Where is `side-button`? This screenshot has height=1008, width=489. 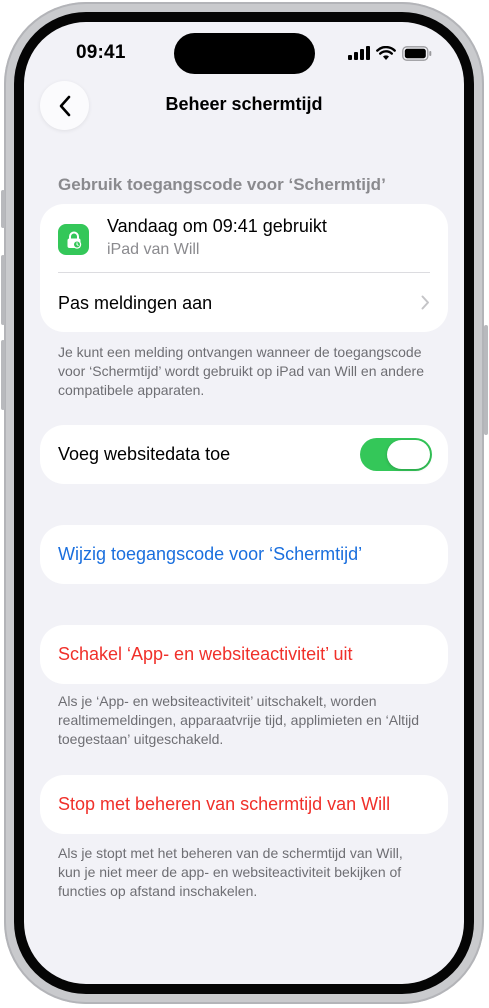 side-button is located at coordinates (486, 380).